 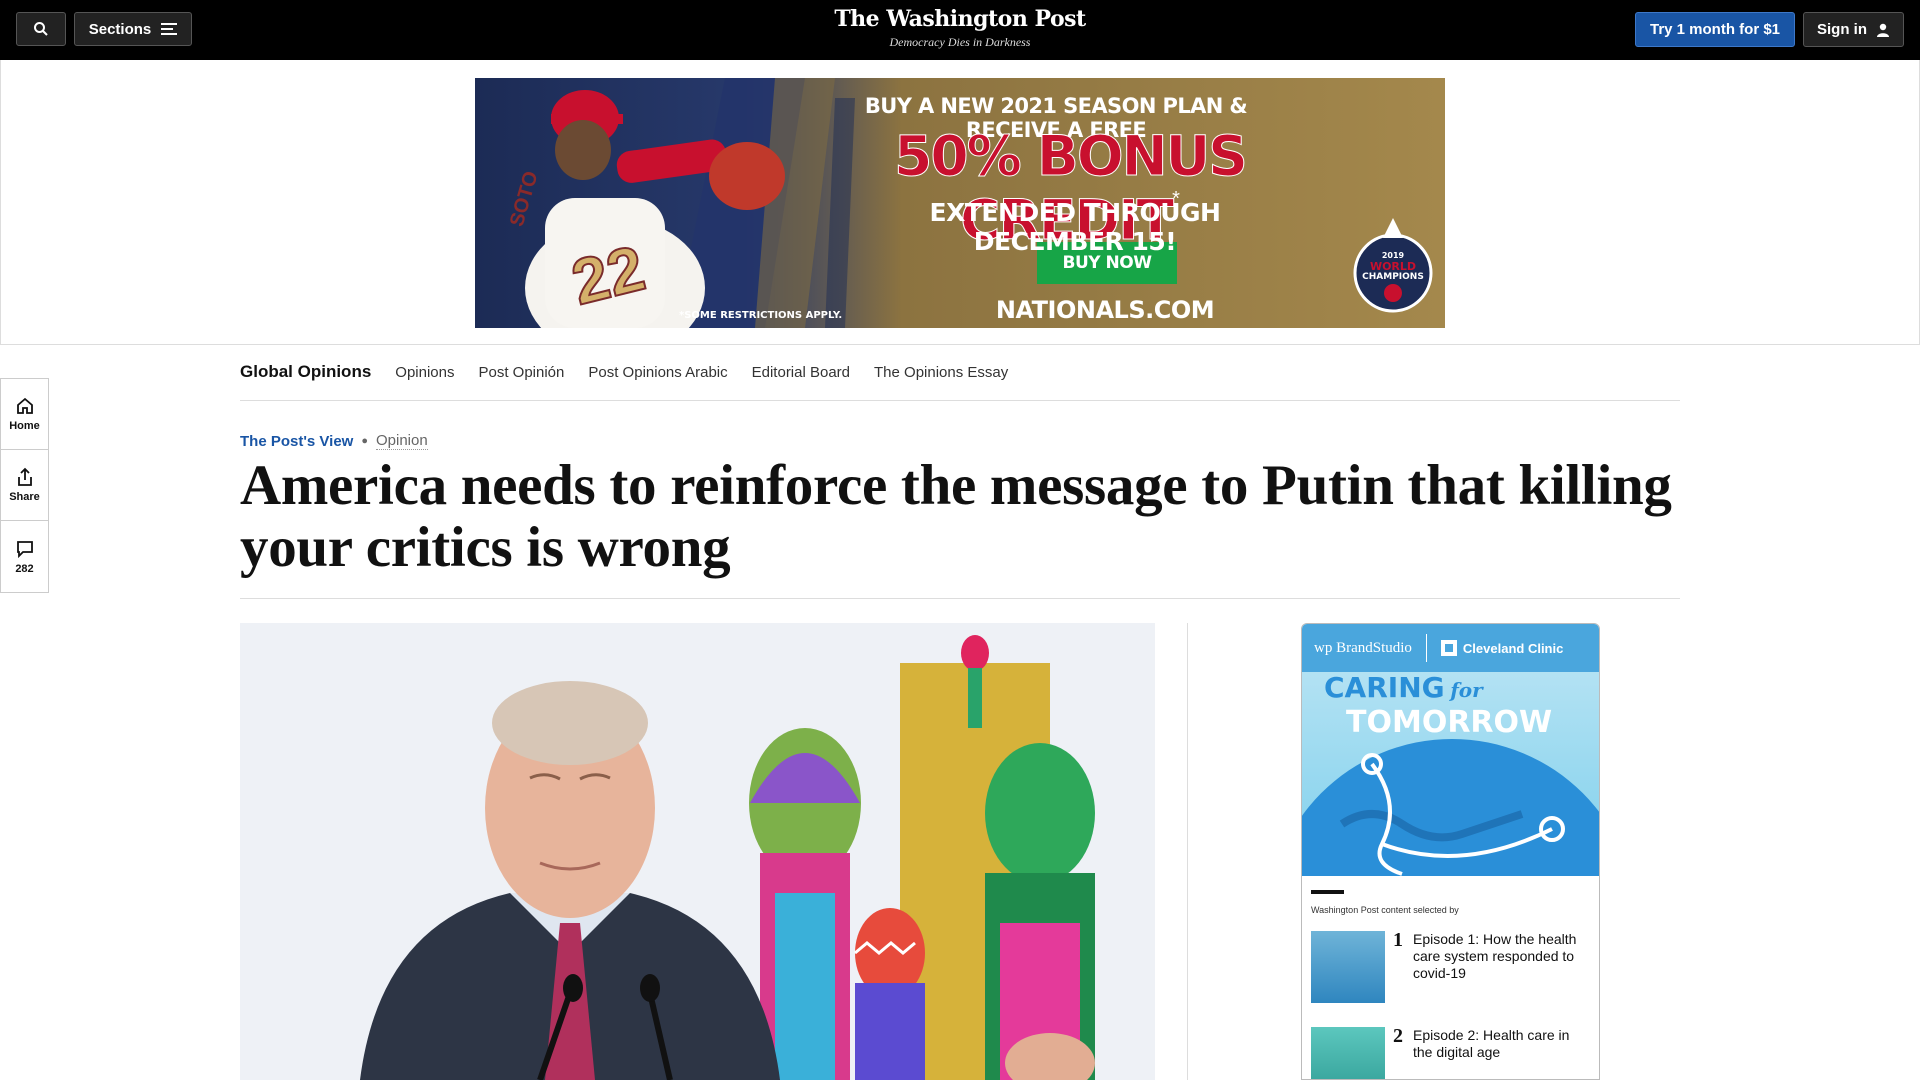 What do you see at coordinates (296, 441) in the screenshot?
I see `kicker-label: The Post's View` at bounding box center [296, 441].